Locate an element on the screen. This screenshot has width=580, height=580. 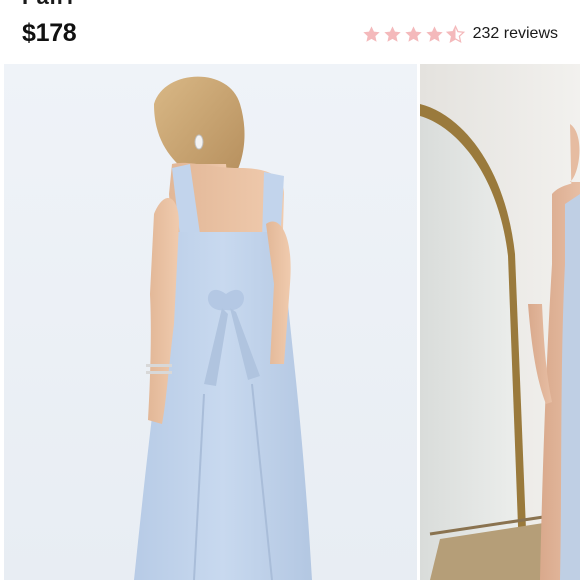
product-price: $178 is located at coordinates (49, 33).